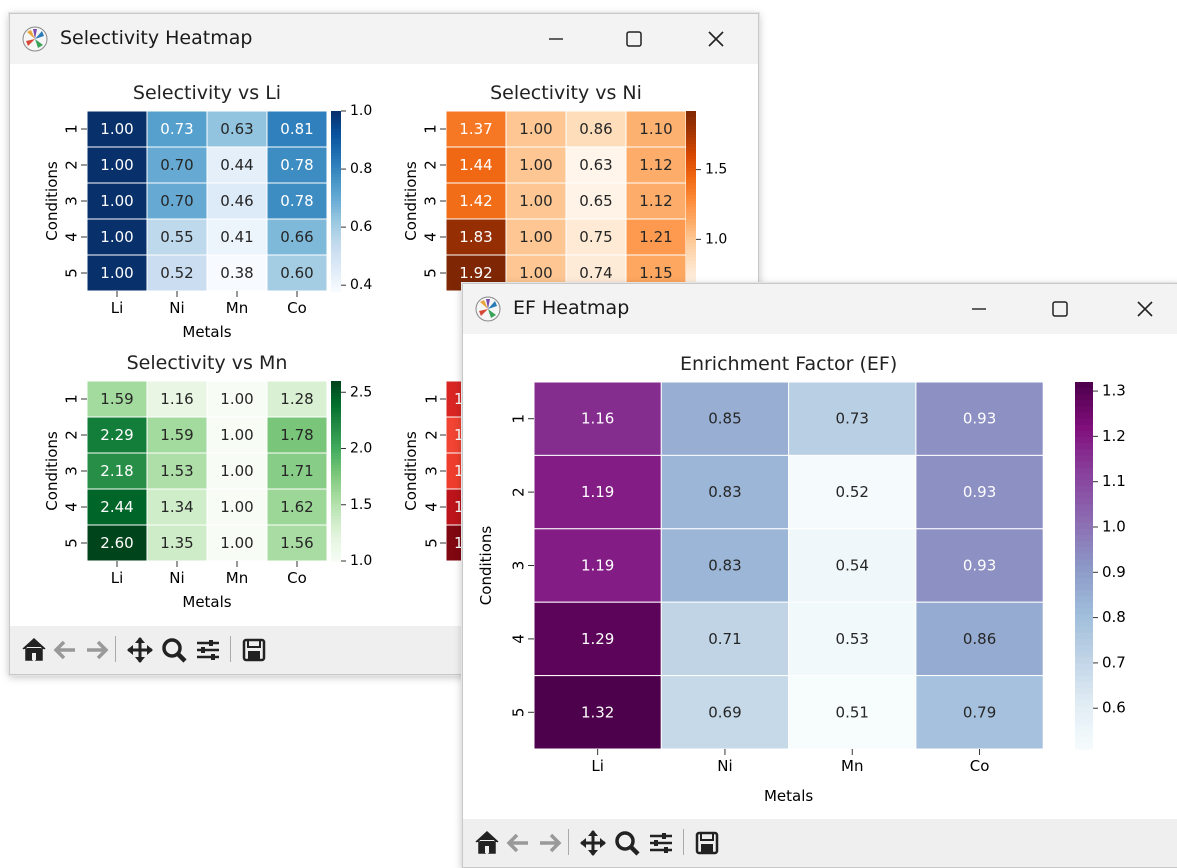  Describe the element at coordinates (236, 201) in the screenshot. I see `cell-label: 0.46` at that location.